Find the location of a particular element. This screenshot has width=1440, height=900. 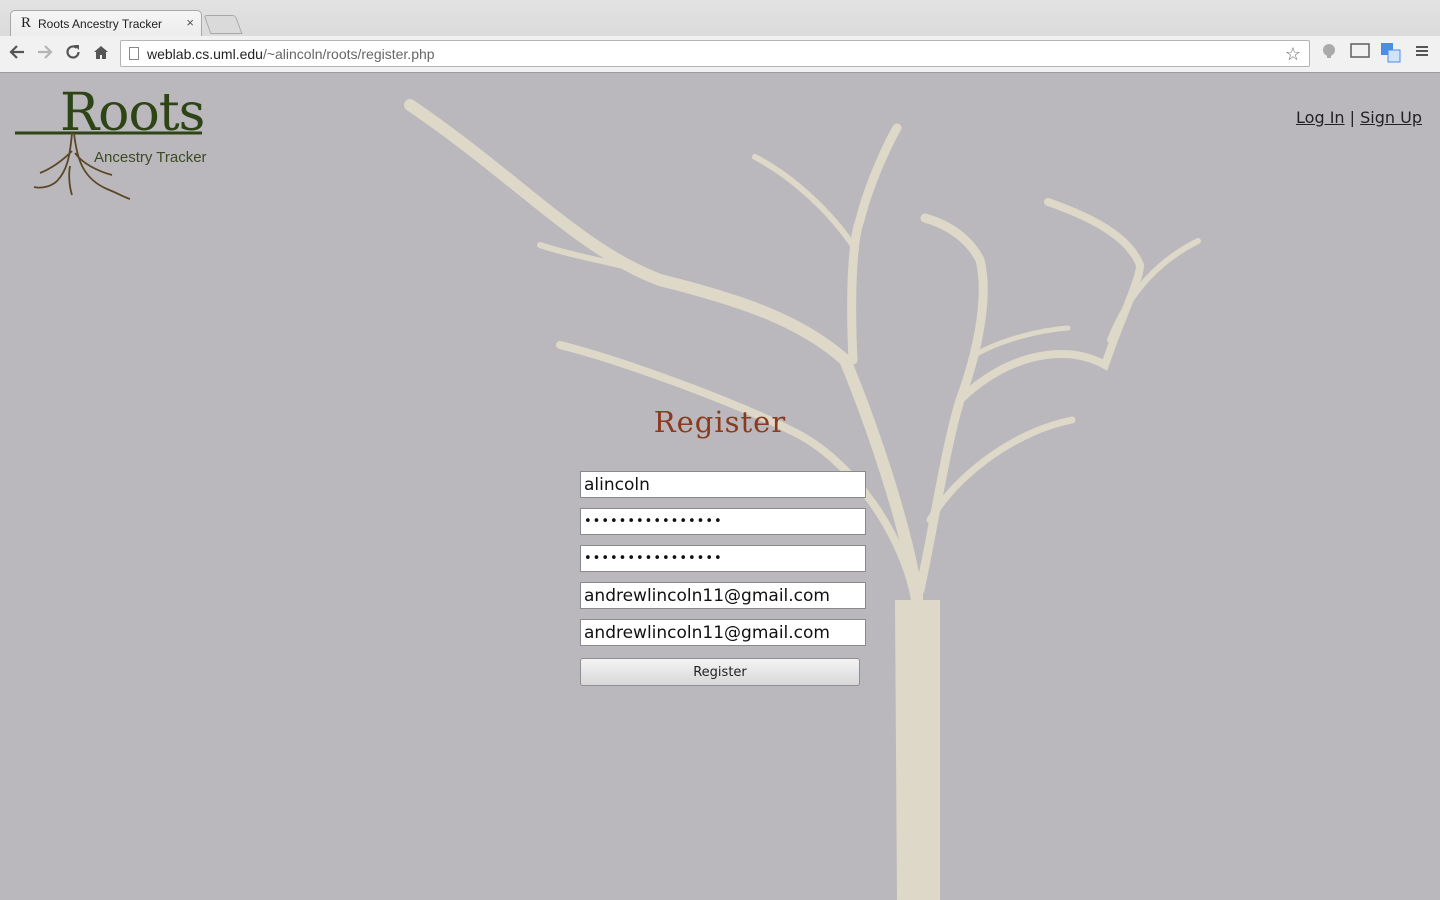

home-icon is located at coordinates (101, 54).